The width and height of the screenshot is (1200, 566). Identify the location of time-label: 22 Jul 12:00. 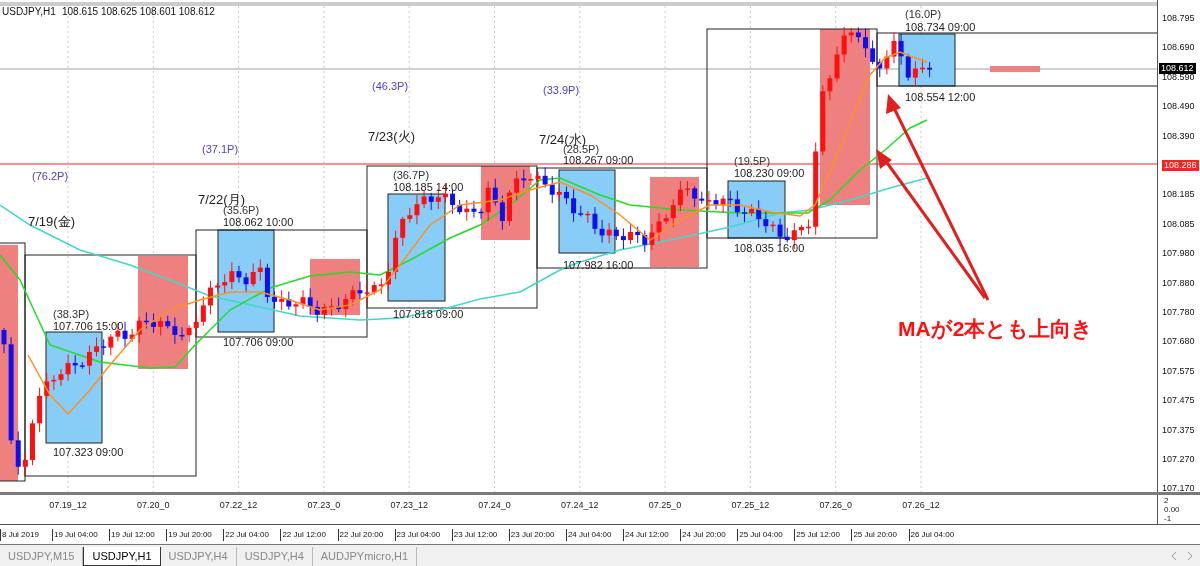
(303, 535).